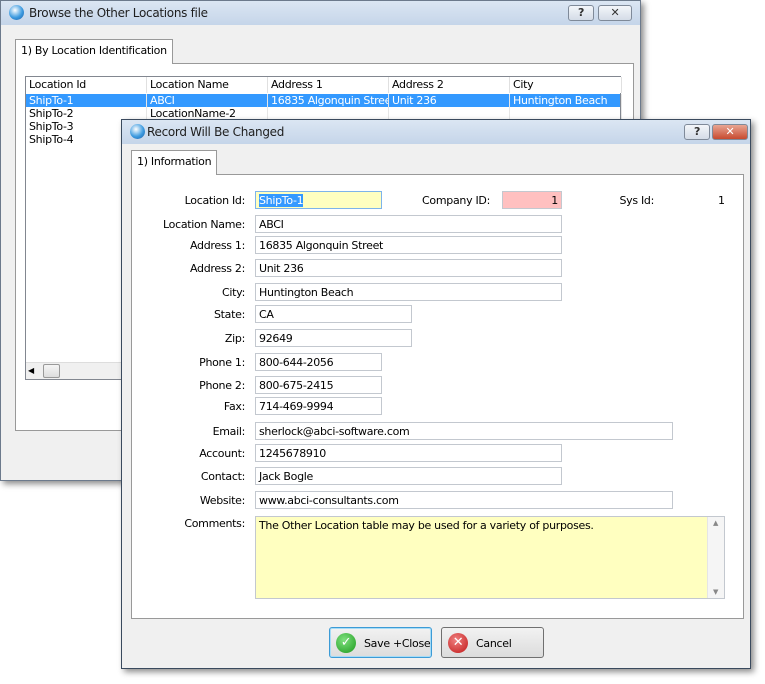 The height and width of the screenshot is (684, 765). I want to click on comments-label: Comments:, so click(214, 523).